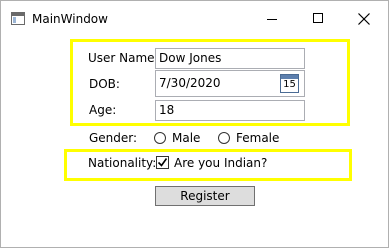  I want to click on gender-label: Gender:, so click(113, 138).